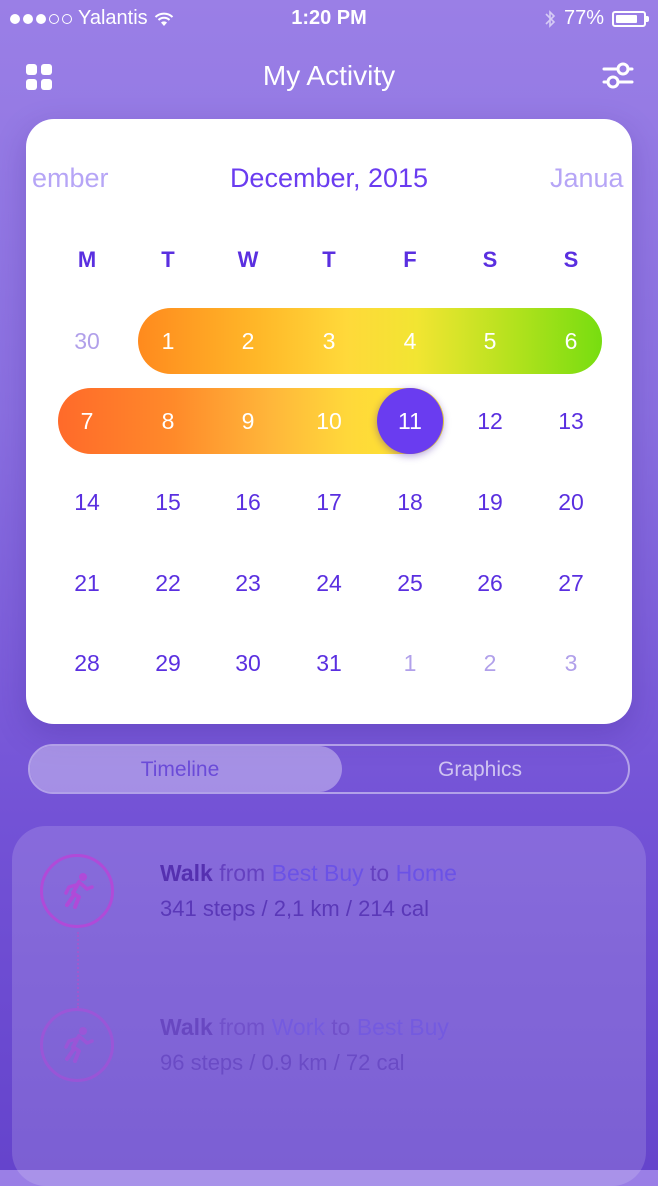 The height and width of the screenshot is (1186, 658). Describe the element at coordinates (329, 18) in the screenshot. I see `status-bar: Yalantis 1:20 PM 77%` at that location.